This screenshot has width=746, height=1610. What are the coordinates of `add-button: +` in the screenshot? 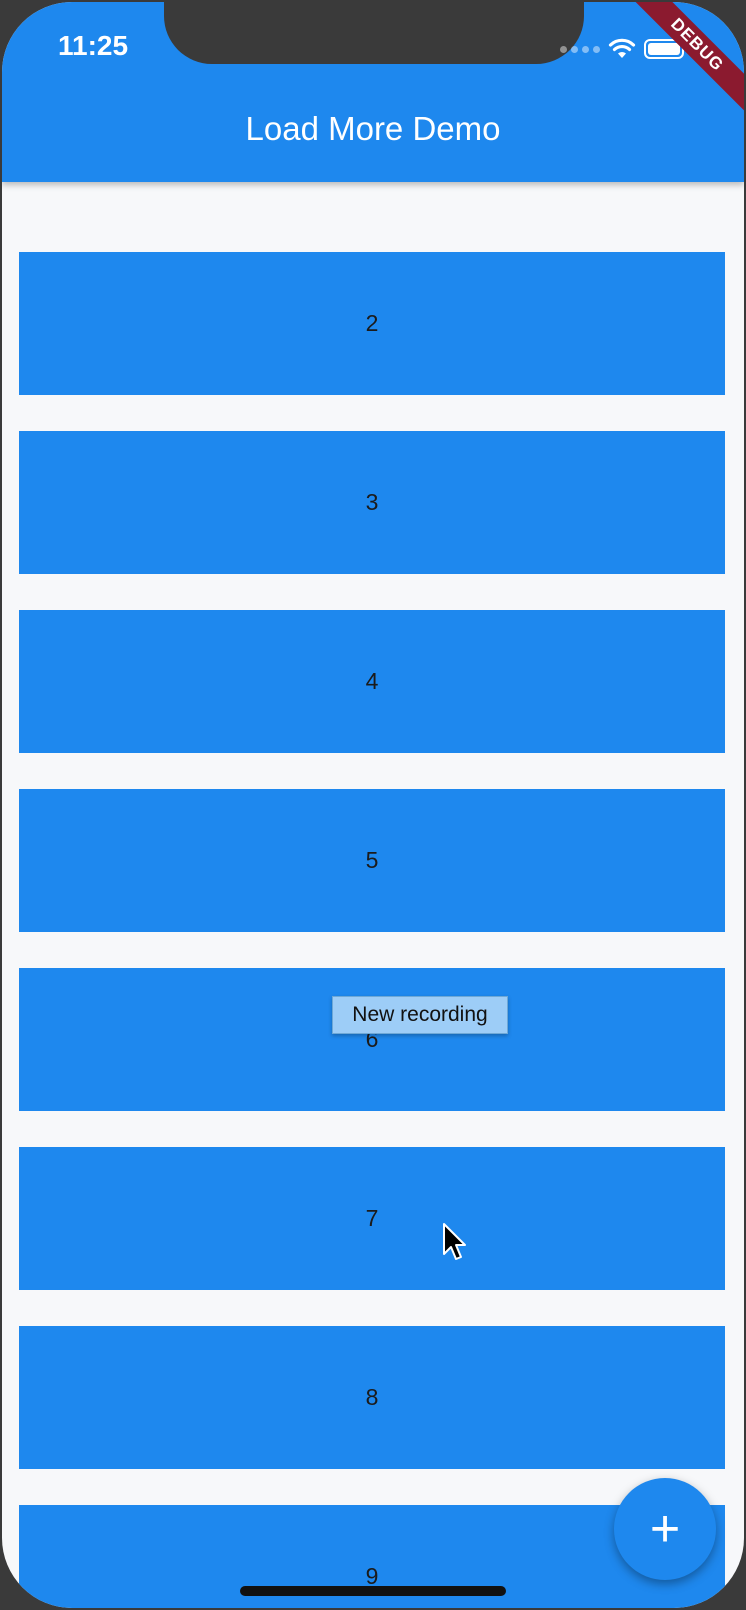 It's located at (665, 1529).